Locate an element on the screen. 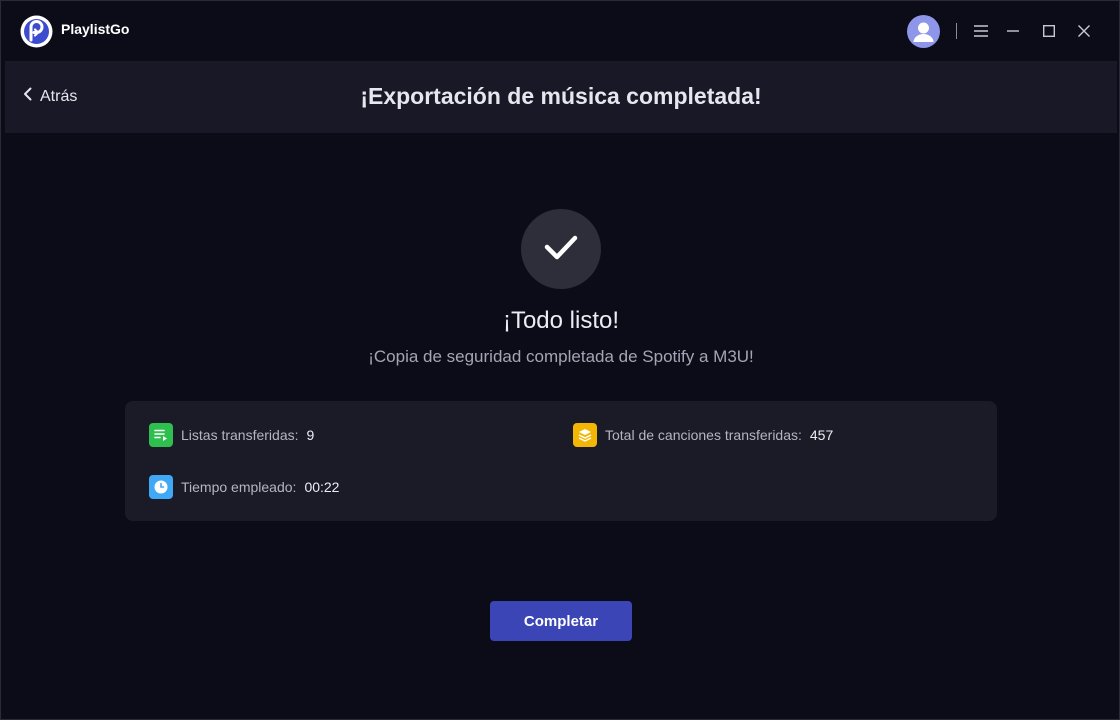 This screenshot has width=1120, height=720. playlist-icon is located at coordinates (161, 435).